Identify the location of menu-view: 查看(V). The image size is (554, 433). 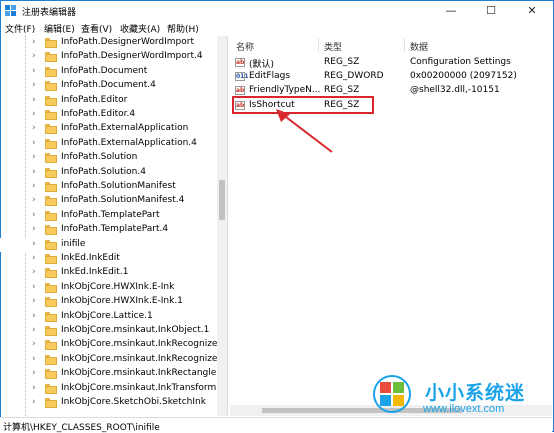
(96, 28).